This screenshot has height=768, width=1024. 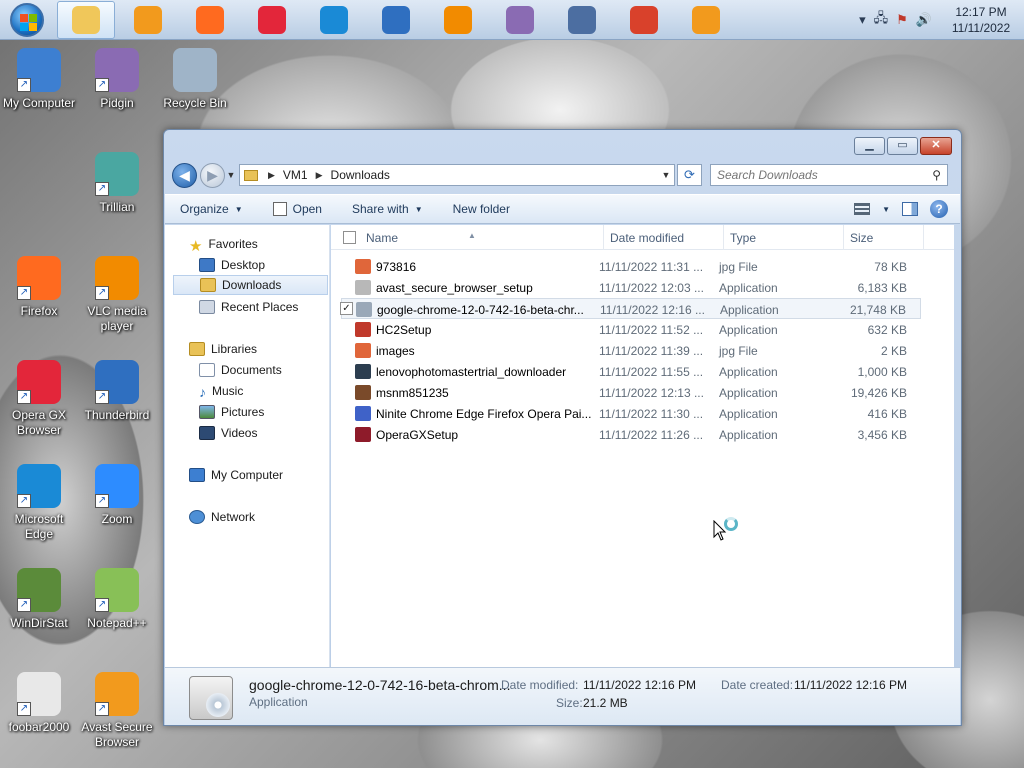 I want to click on star-icon: ★, so click(x=196, y=246).